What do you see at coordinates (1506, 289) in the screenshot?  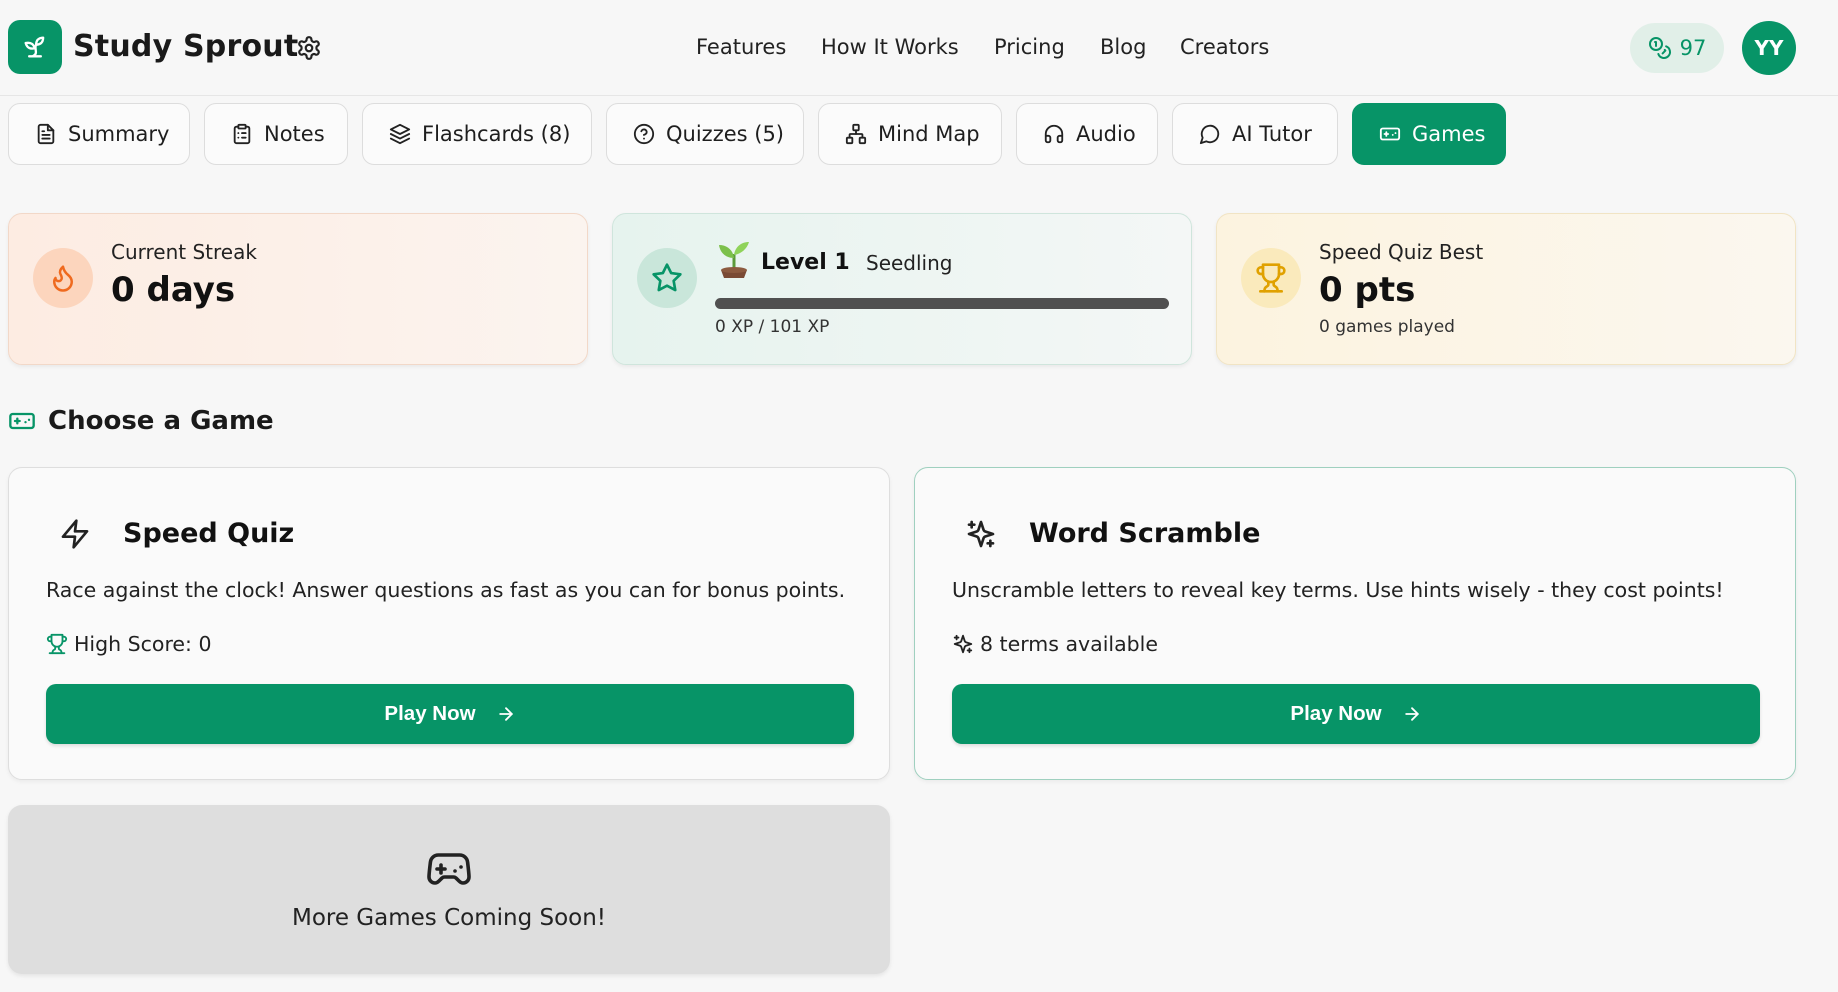 I see `speed-quiz-card: Speed Quiz Best 0 pts 0 games played` at bounding box center [1506, 289].